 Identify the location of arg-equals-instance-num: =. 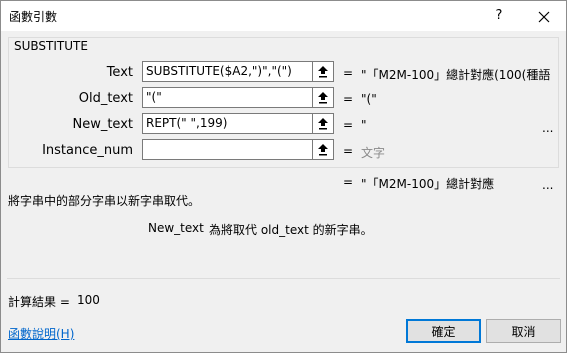
(348, 151).